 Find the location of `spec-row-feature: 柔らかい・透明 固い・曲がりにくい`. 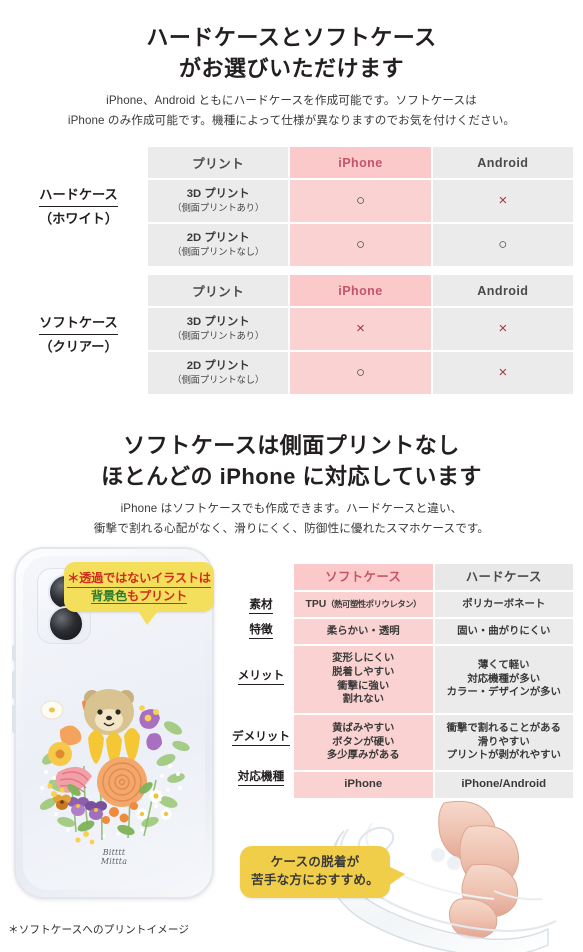

spec-row-feature: 柔らかい・透明 固い・曲がりにくい is located at coordinates (433, 631).